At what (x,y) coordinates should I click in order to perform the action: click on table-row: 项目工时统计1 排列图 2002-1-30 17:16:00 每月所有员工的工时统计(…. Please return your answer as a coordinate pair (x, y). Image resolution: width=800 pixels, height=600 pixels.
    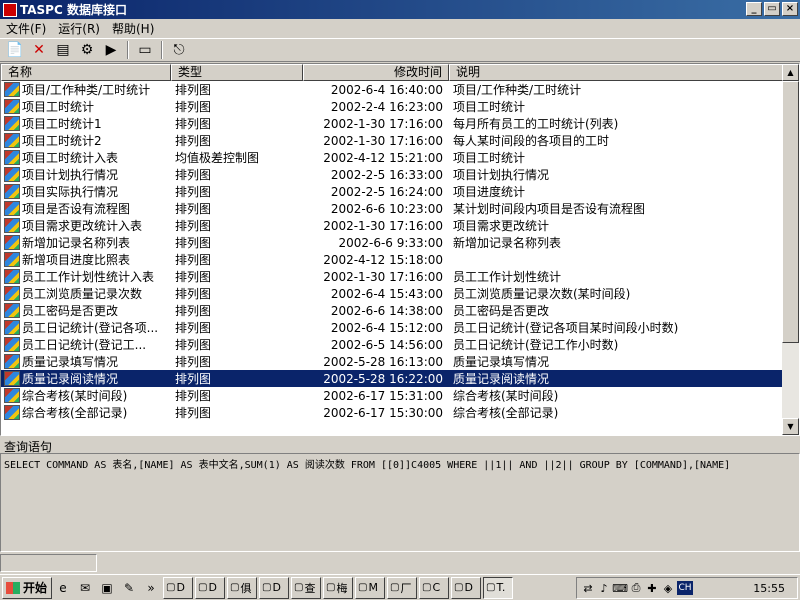
    Looking at the image, I should click on (392, 123).